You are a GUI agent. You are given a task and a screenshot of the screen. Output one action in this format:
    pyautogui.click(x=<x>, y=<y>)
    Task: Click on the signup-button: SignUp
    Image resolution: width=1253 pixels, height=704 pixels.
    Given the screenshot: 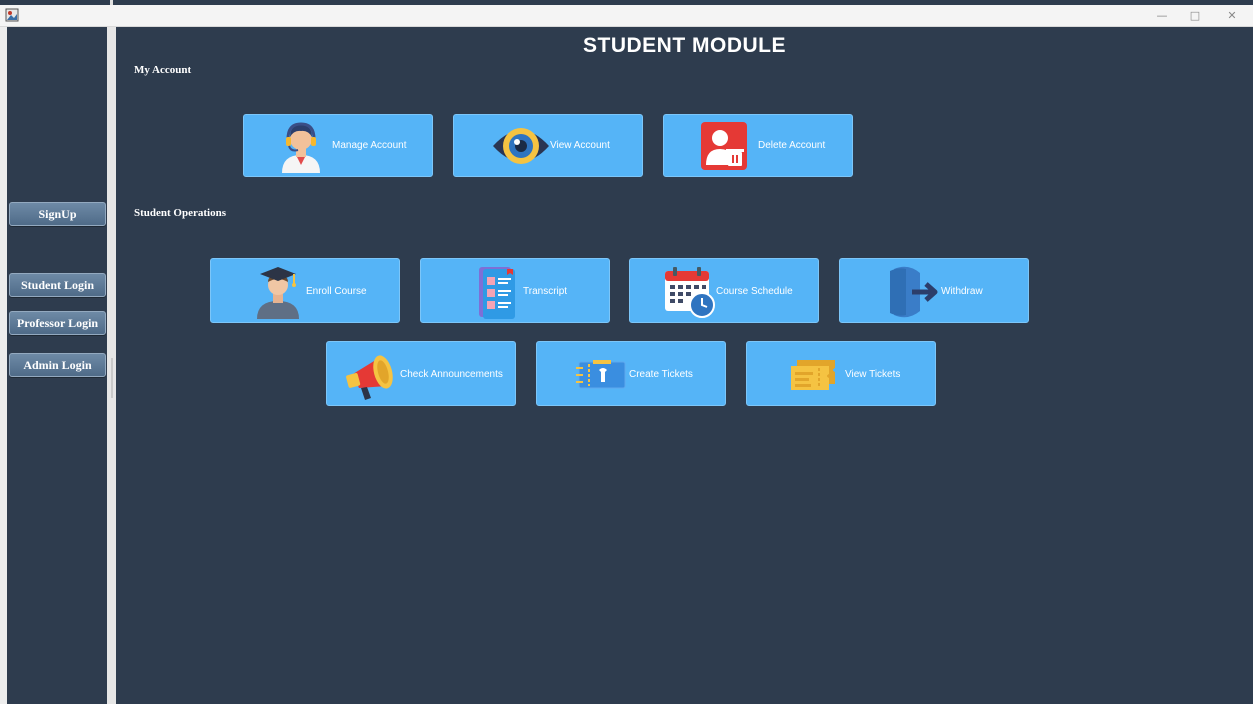 What is the action you would take?
    pyautogui.click(x=57, y=214)
    